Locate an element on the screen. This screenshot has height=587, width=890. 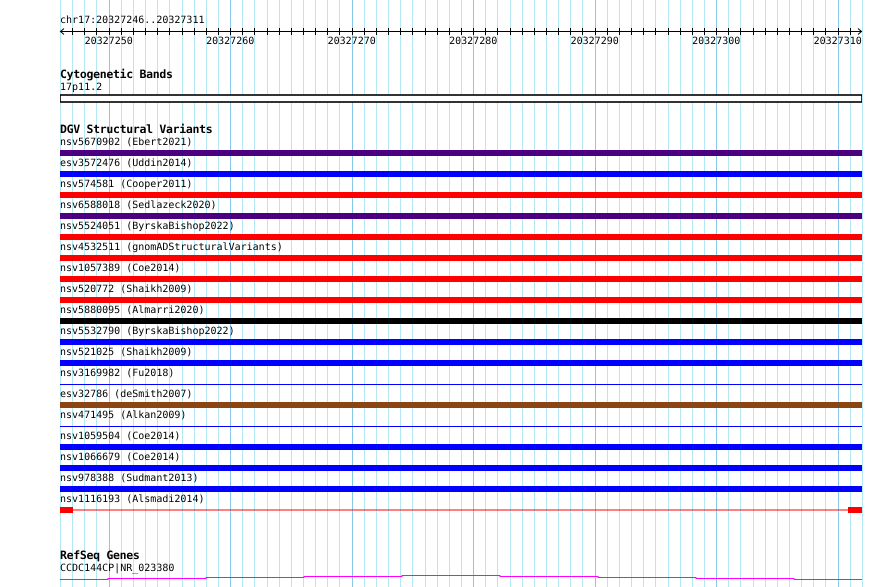
variant-label: nsv5532790 (ByrskaBishop2022) is located at coordinates (147, 331).